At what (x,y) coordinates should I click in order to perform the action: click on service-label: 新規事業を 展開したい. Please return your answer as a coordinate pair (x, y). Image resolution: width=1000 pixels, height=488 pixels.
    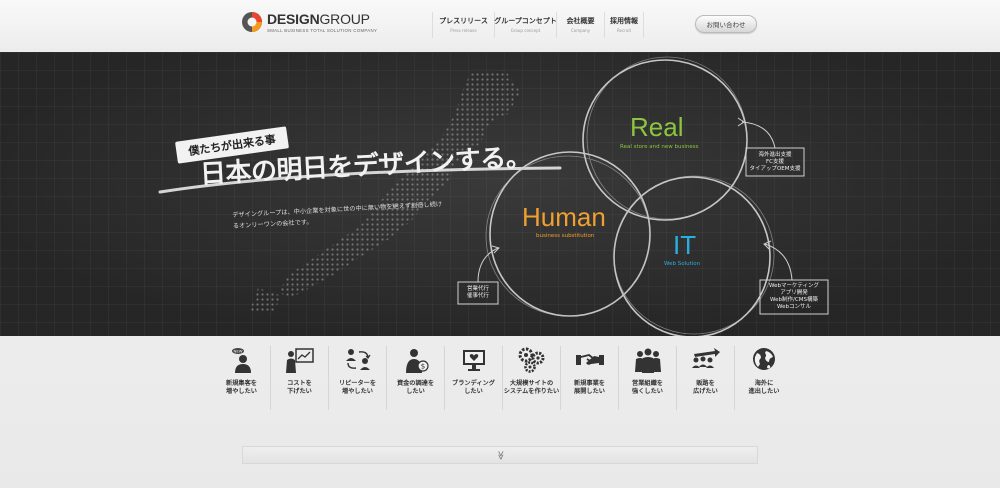
    Looking at the image, I should click on (589, 387).